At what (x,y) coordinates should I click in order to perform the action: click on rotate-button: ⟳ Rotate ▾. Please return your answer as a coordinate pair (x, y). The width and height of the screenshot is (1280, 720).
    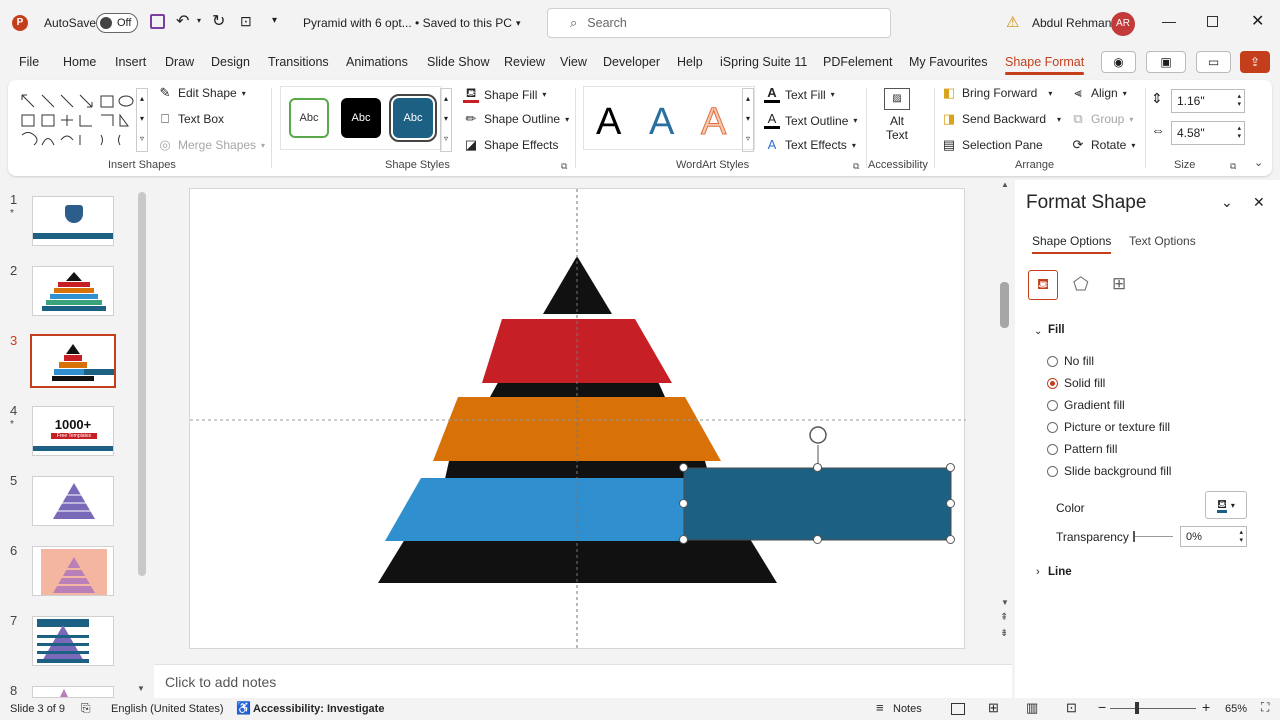
    Looking at the image, I should click on (1103, 145).